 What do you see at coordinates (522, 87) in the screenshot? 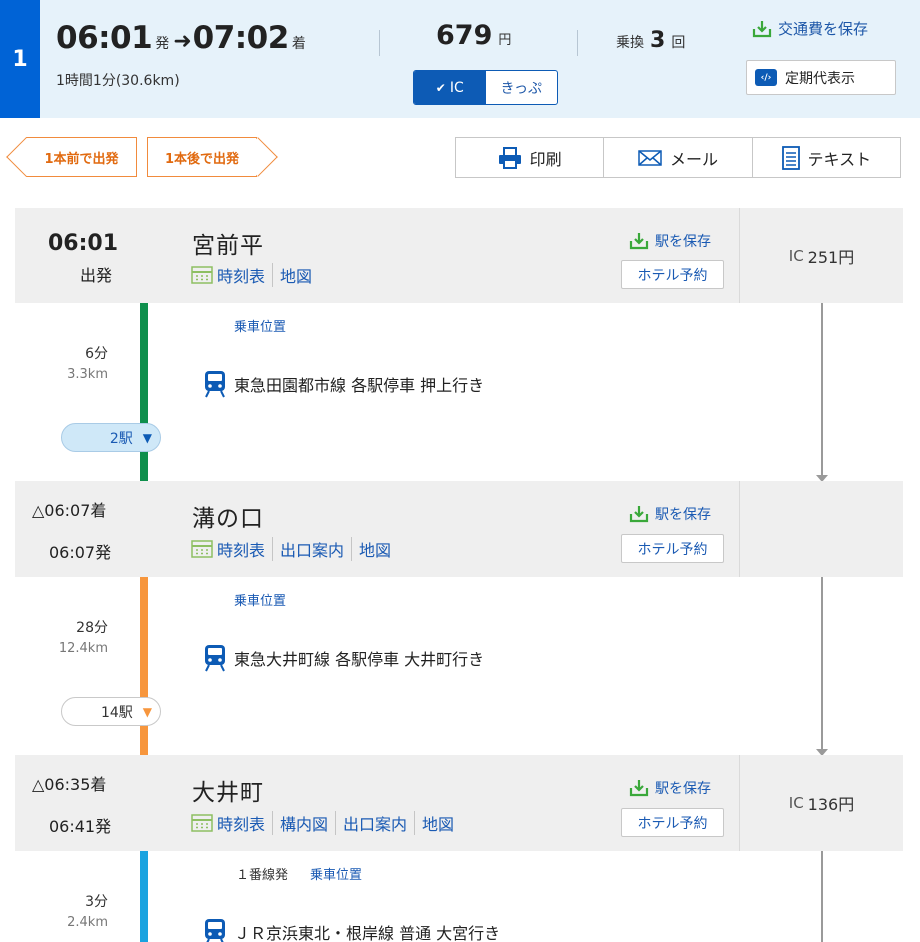
I see `fare-tab-ticket: きっぷ` at bounding box center [522, 87].